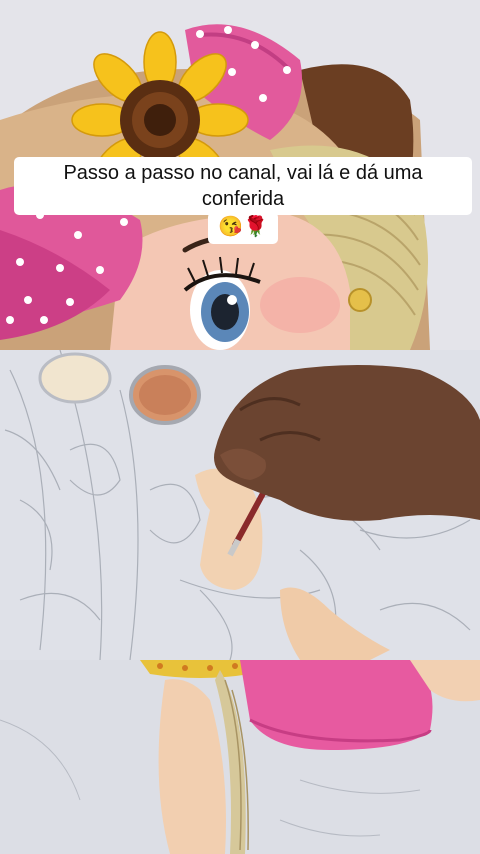  Describe the element at coordinates (243, 228) in the screenshot. I see `caption-line-2-emojis: 😘🌹` at that location.